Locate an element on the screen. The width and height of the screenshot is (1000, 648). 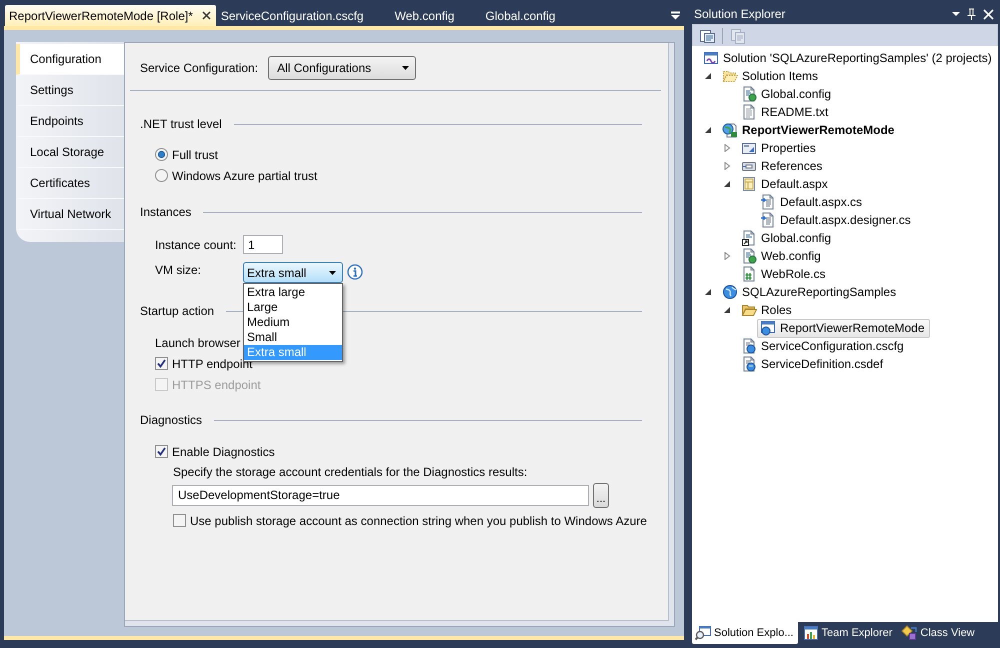
checkbox-label: Use publish storage account as connection string when you publish to Windows Azure is located at coordinates (418, 521).